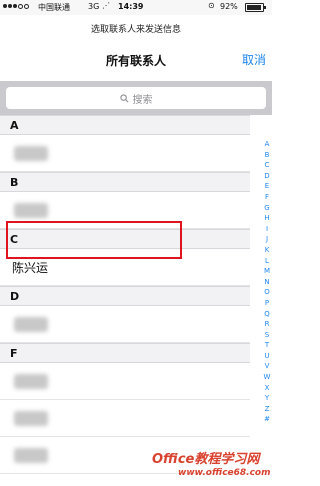  Describe the element at coordinates (16, 6) in the screenshot. I see `signal-strength-icon` at that location.